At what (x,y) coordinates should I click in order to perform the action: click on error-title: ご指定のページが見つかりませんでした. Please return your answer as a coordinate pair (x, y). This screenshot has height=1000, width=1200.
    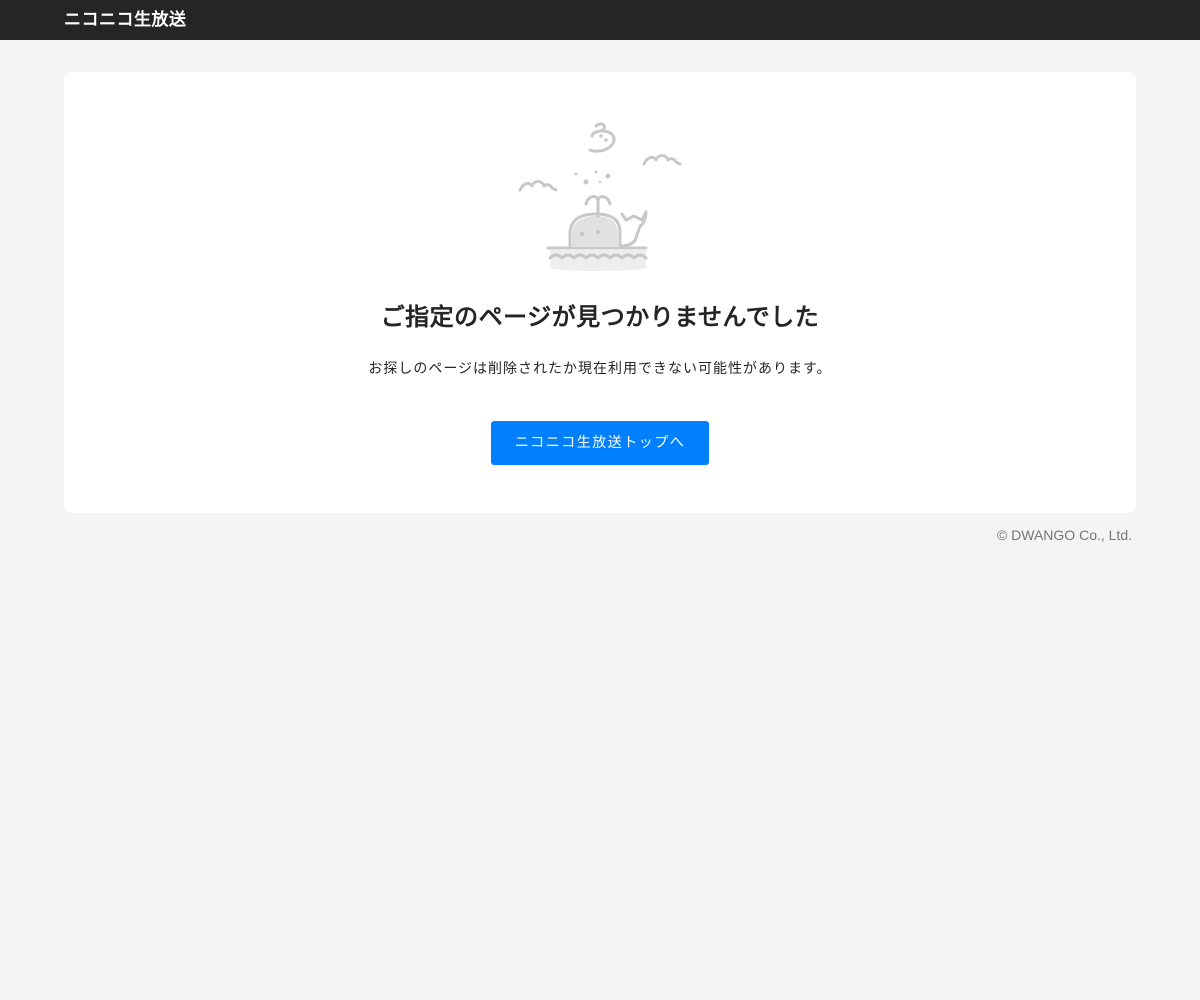
    Looking at the image, I should click on (600, 317).